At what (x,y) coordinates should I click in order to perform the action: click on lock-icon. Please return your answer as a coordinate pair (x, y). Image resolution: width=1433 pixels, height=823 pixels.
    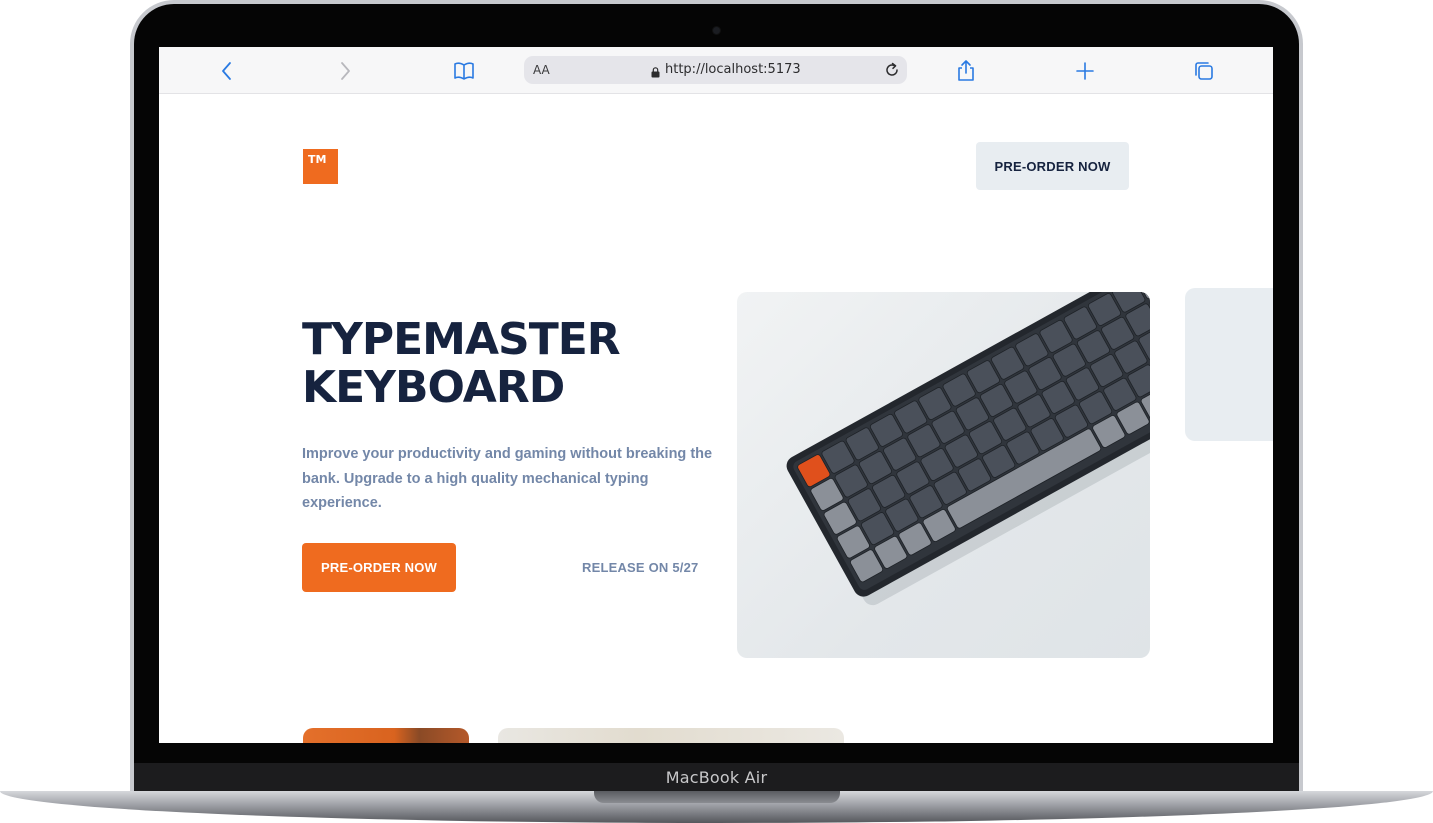
    Looking at the image, I should click on (655, 71).